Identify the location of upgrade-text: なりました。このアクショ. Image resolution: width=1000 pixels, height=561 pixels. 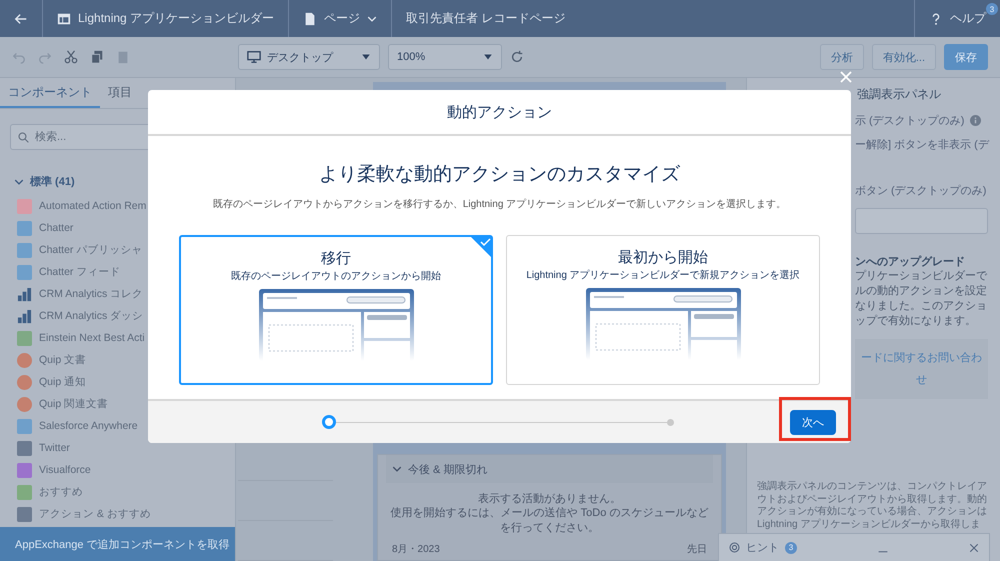
(921, 306).